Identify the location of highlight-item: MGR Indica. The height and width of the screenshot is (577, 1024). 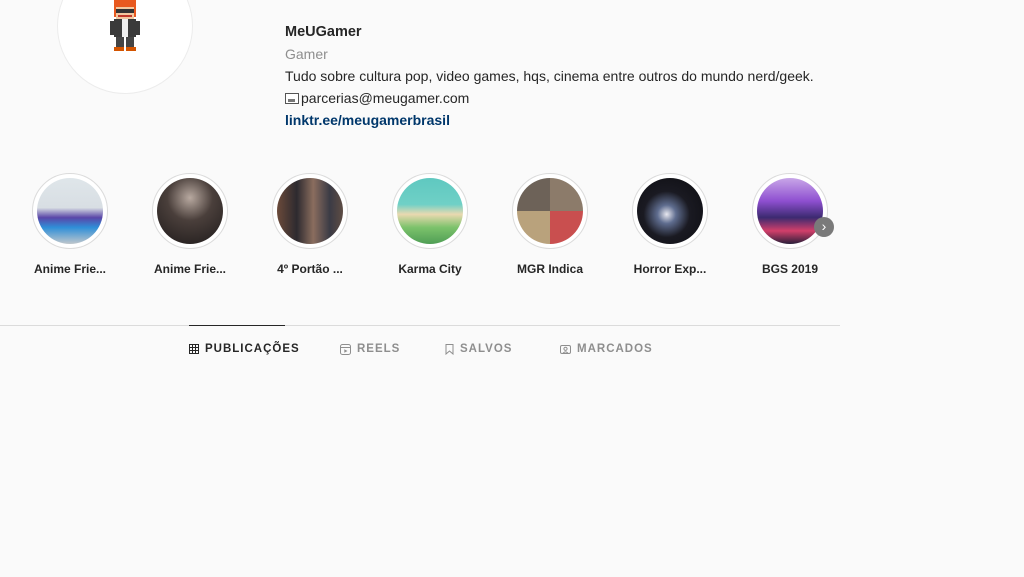
(550, 224).